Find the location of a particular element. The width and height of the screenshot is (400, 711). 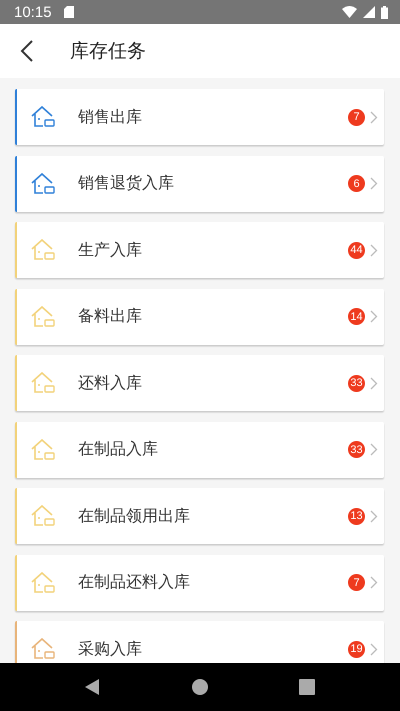

task-item: 生产入库 44 is located at coordinates (199, 250).